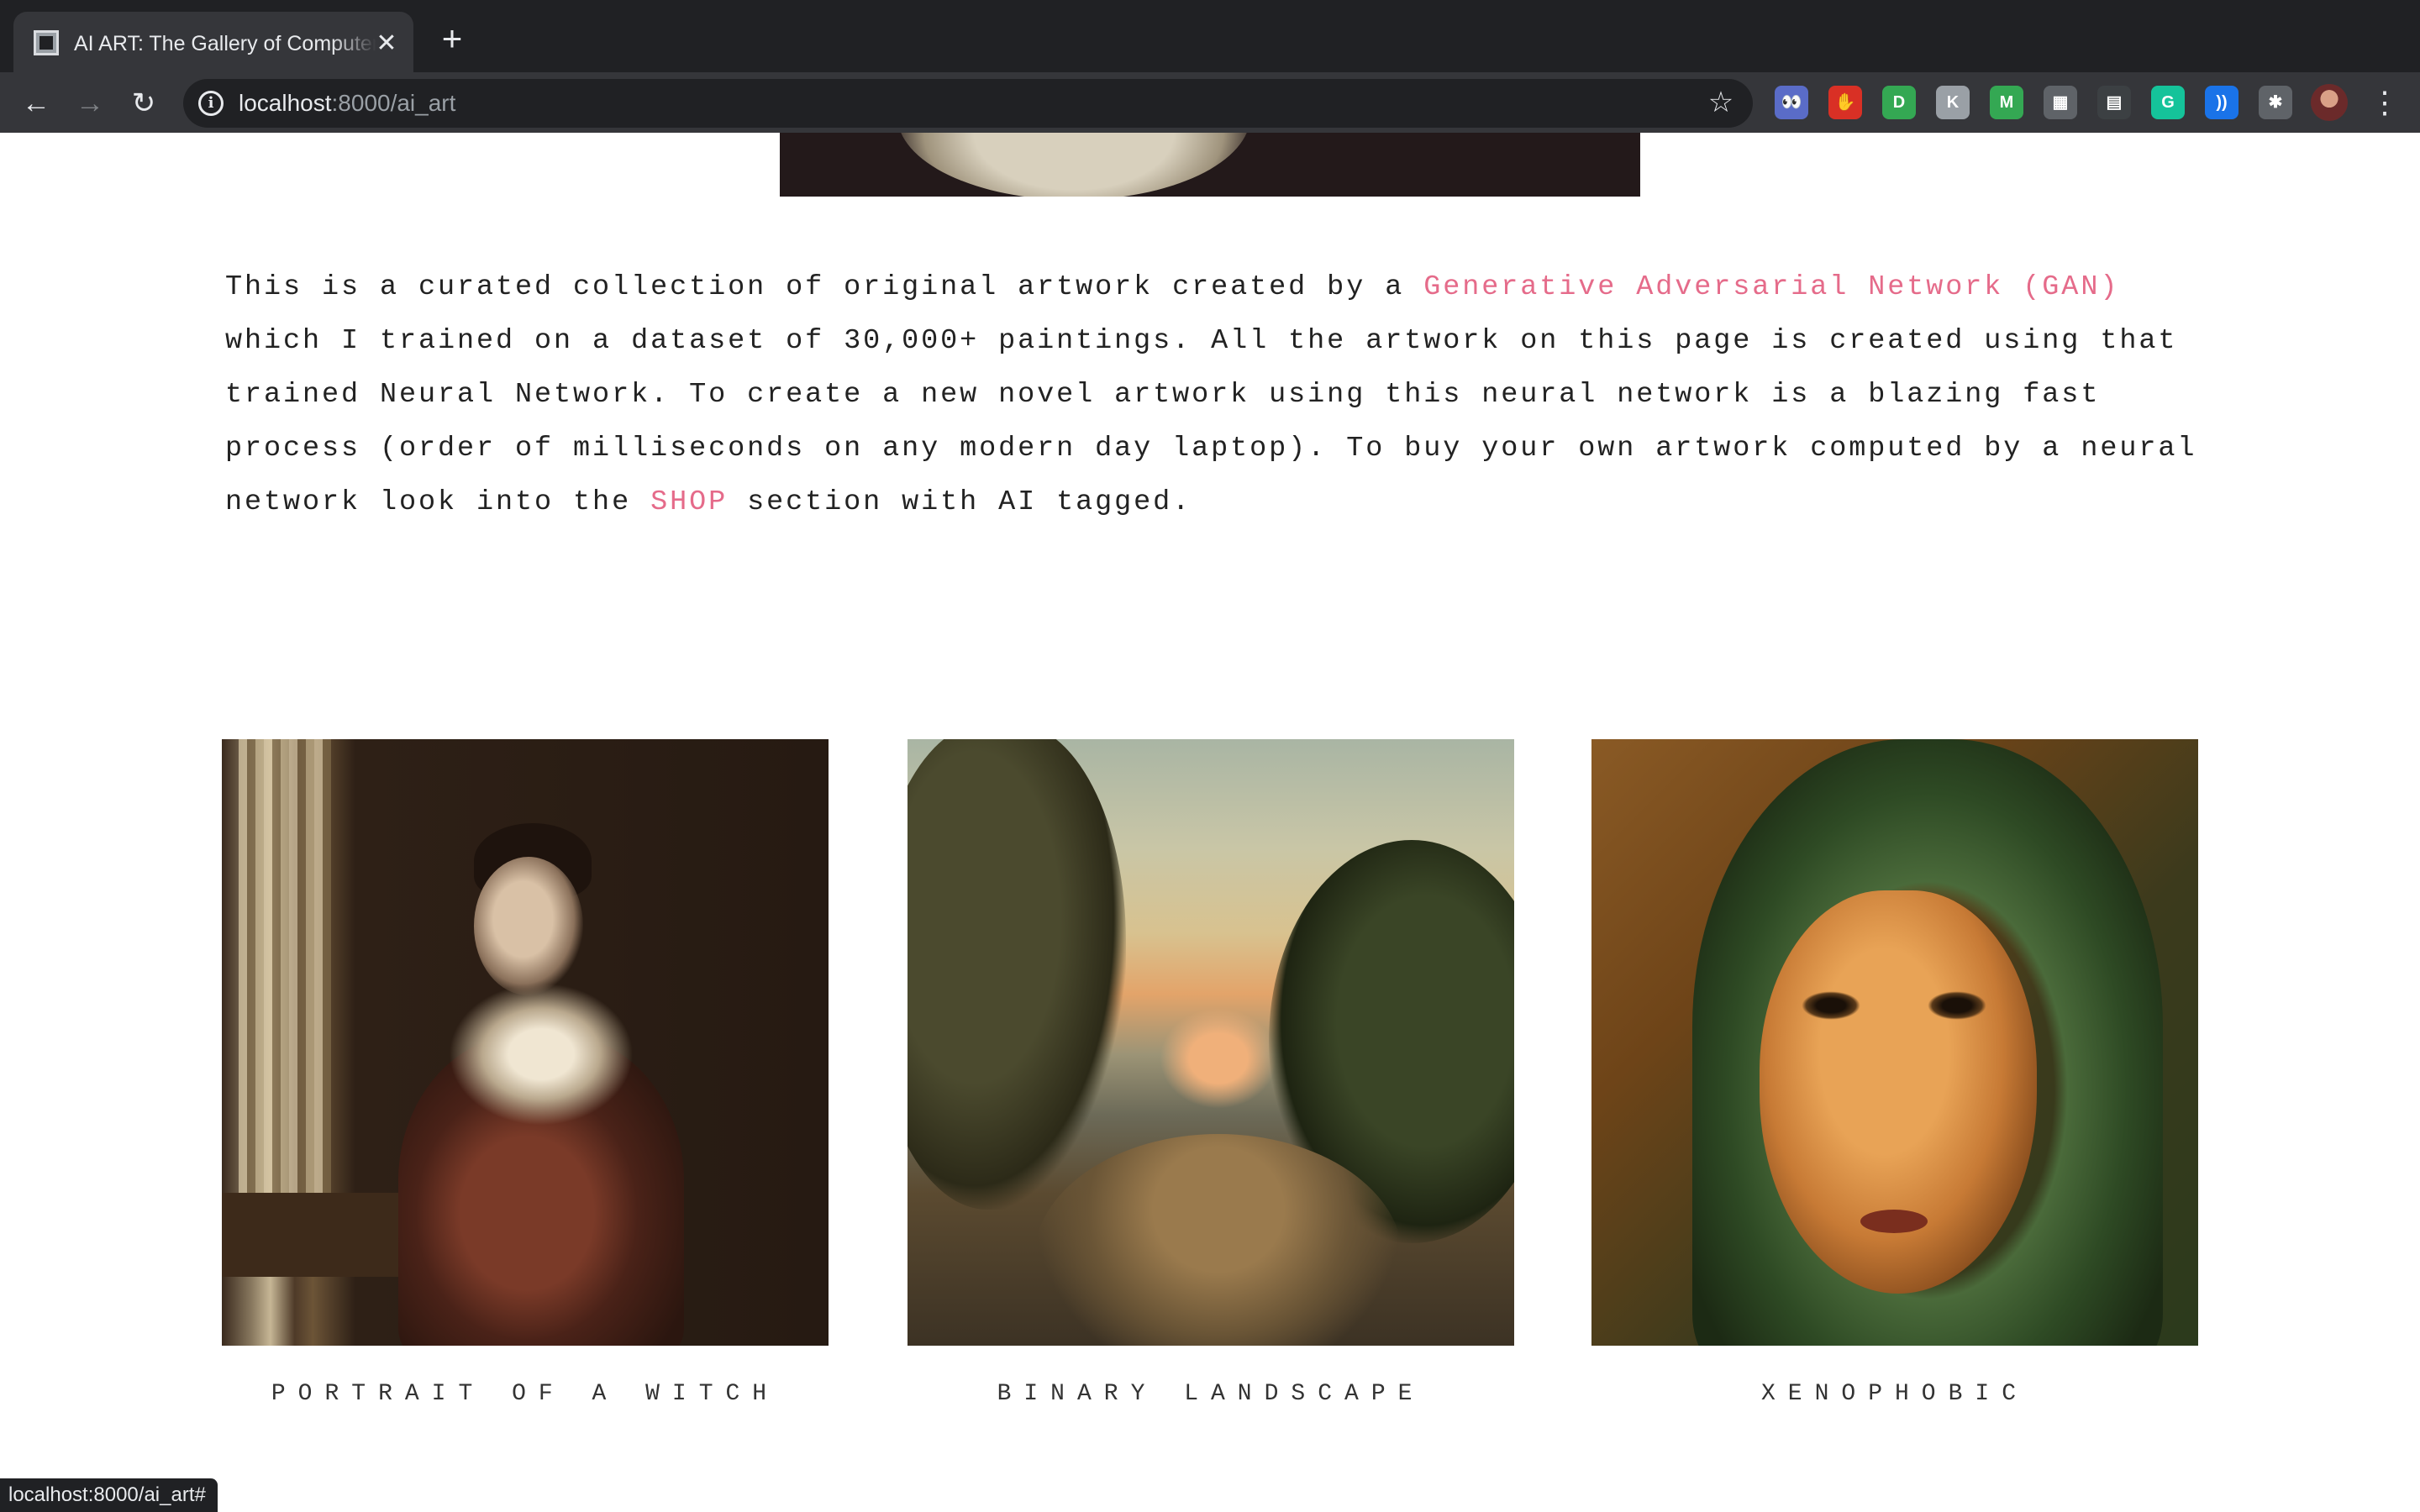  Describe the element at coordinates (2006, 102) in the screenshot. I see `m-extension-icon: M` at that location.